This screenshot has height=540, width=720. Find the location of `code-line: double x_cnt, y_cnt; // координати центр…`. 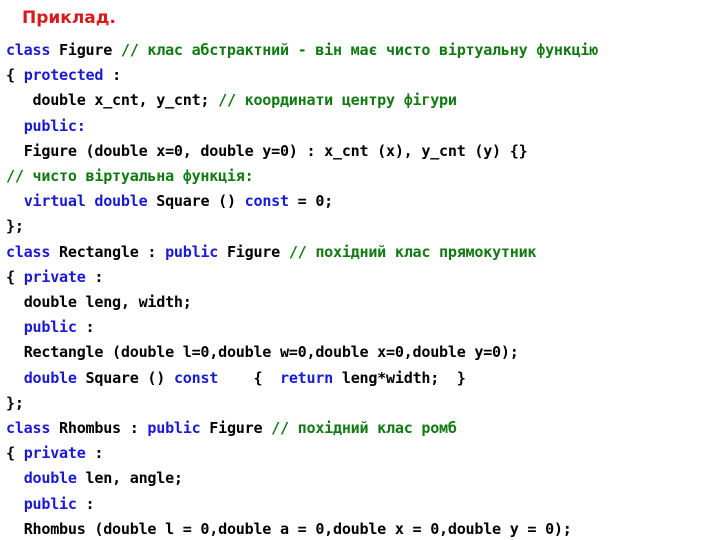

code-line: double x_cnt, y_cnt; // координати центр… is located at coordinates (363, 100).